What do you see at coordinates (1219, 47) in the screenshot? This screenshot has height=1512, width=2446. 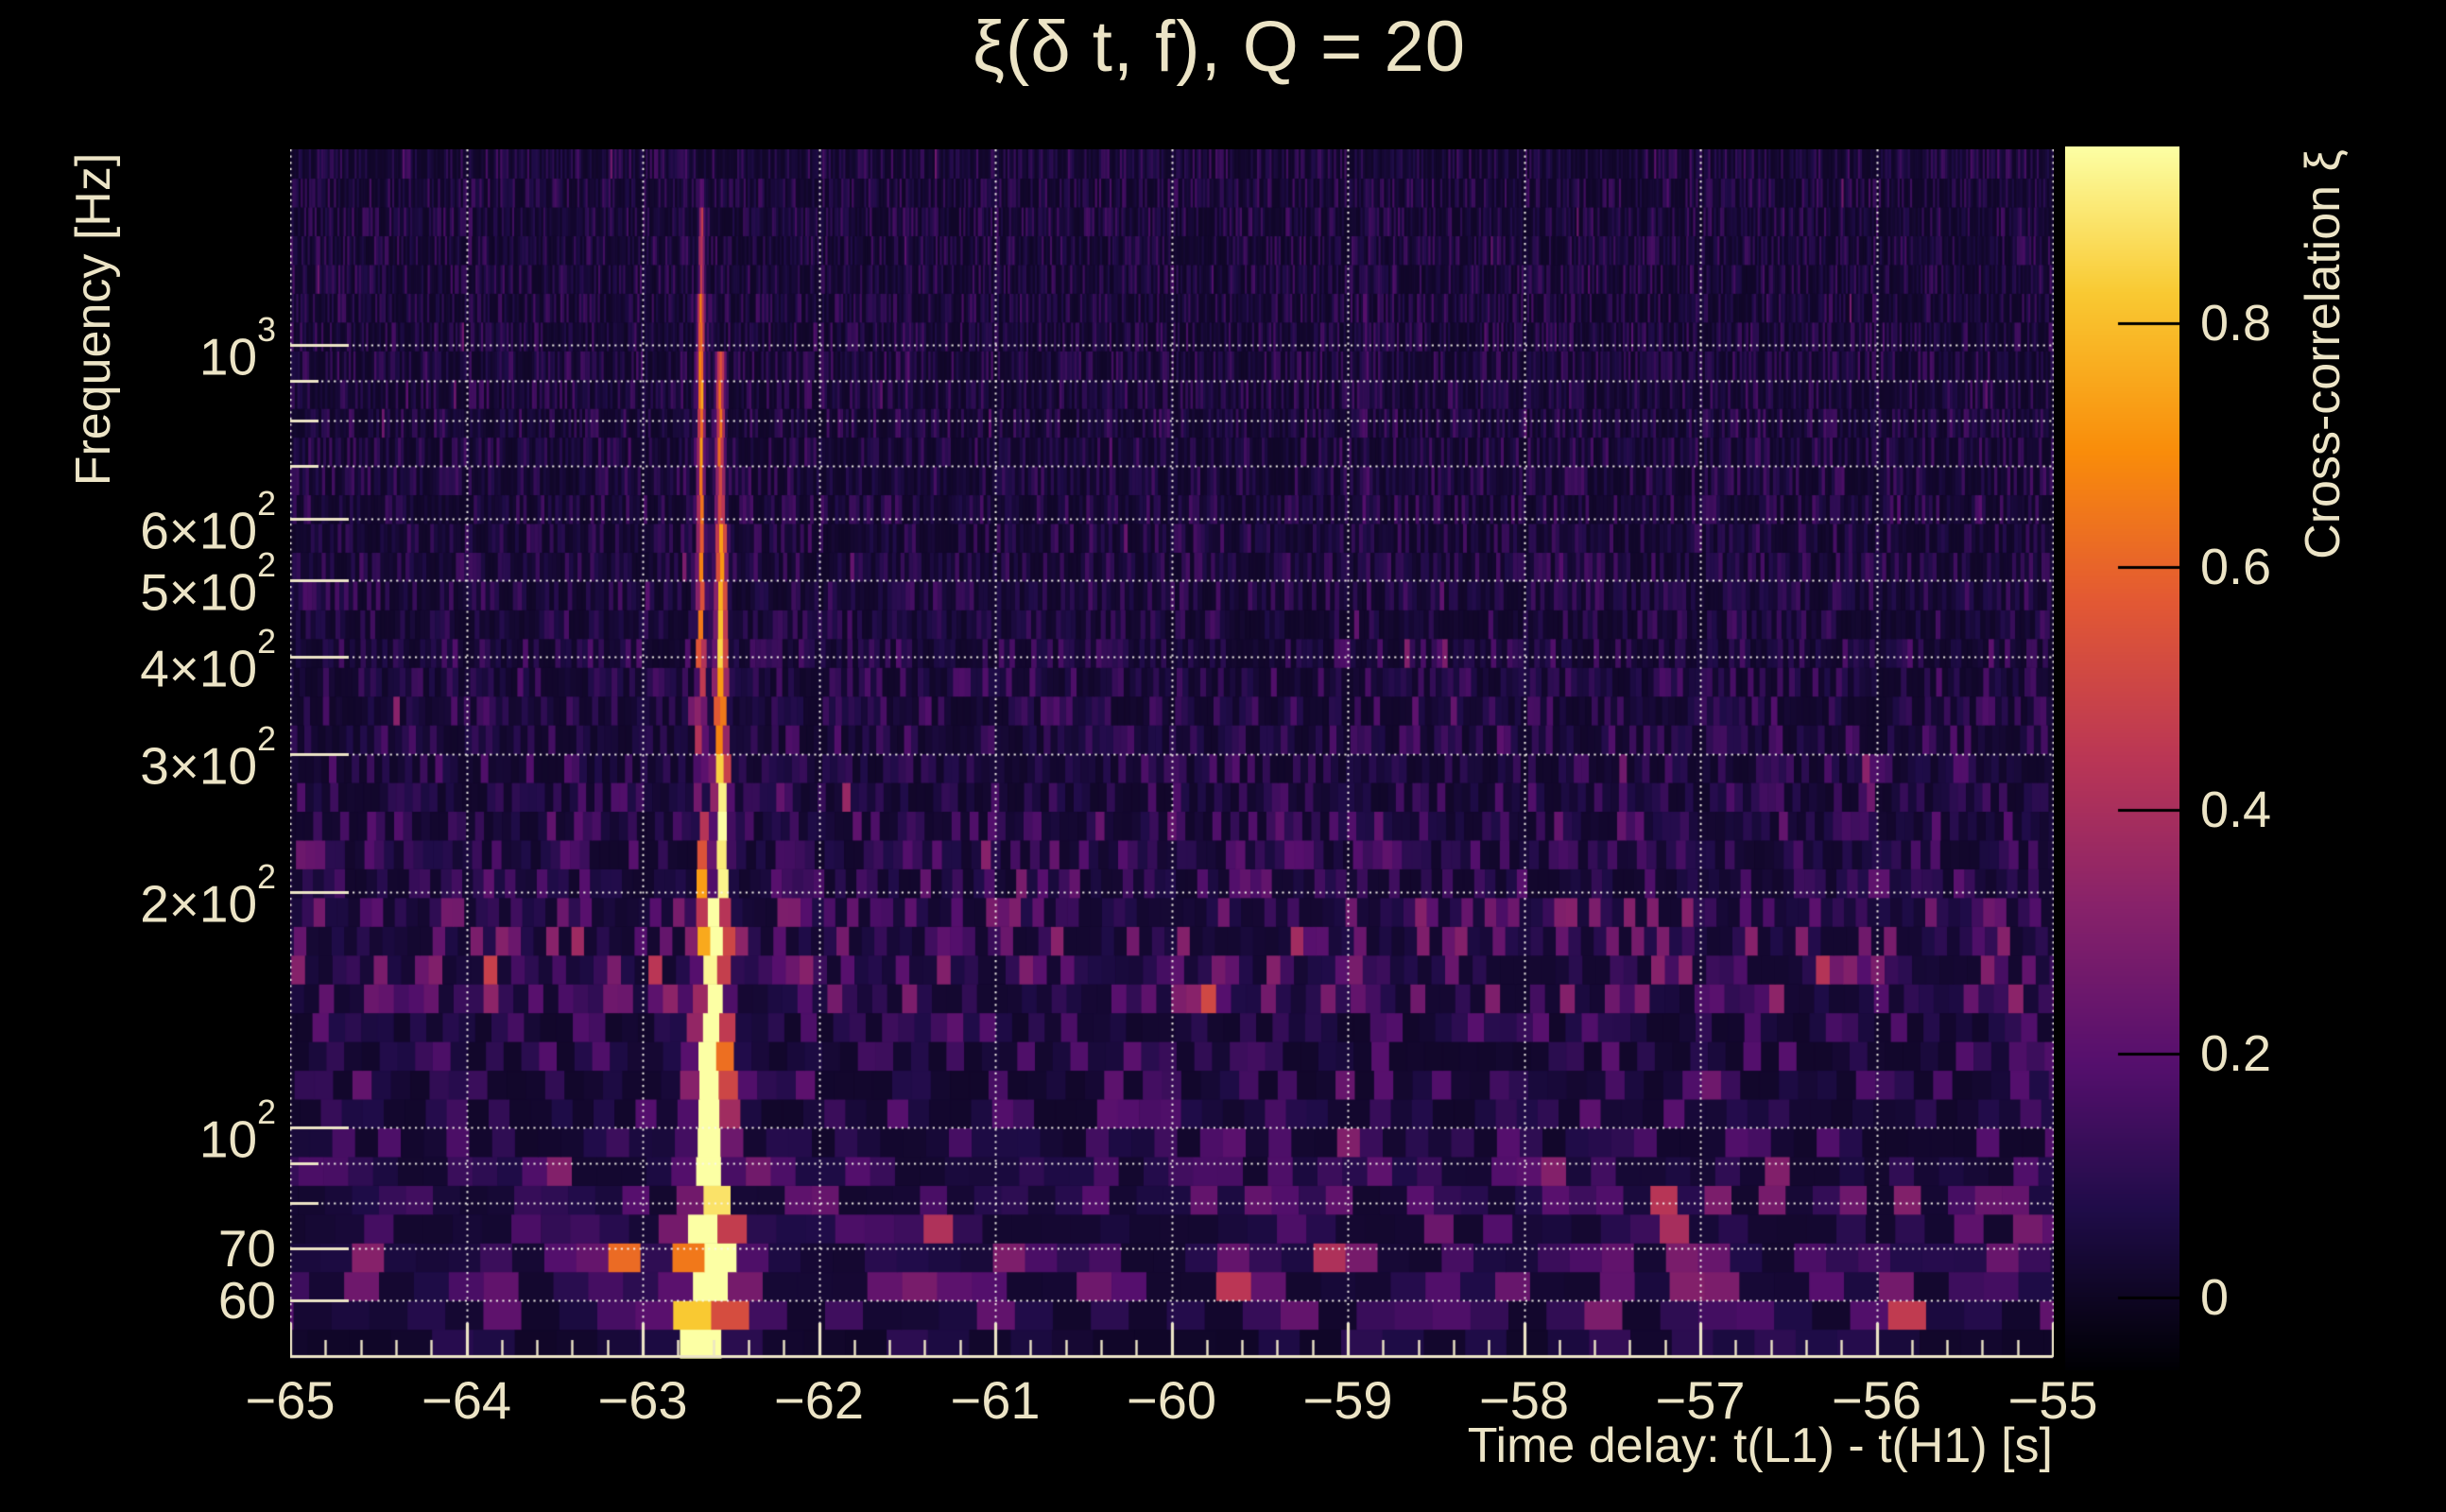 I see `plot-title: ξ(δ t, f), Q = 20` at bounding box center [1219, 47].